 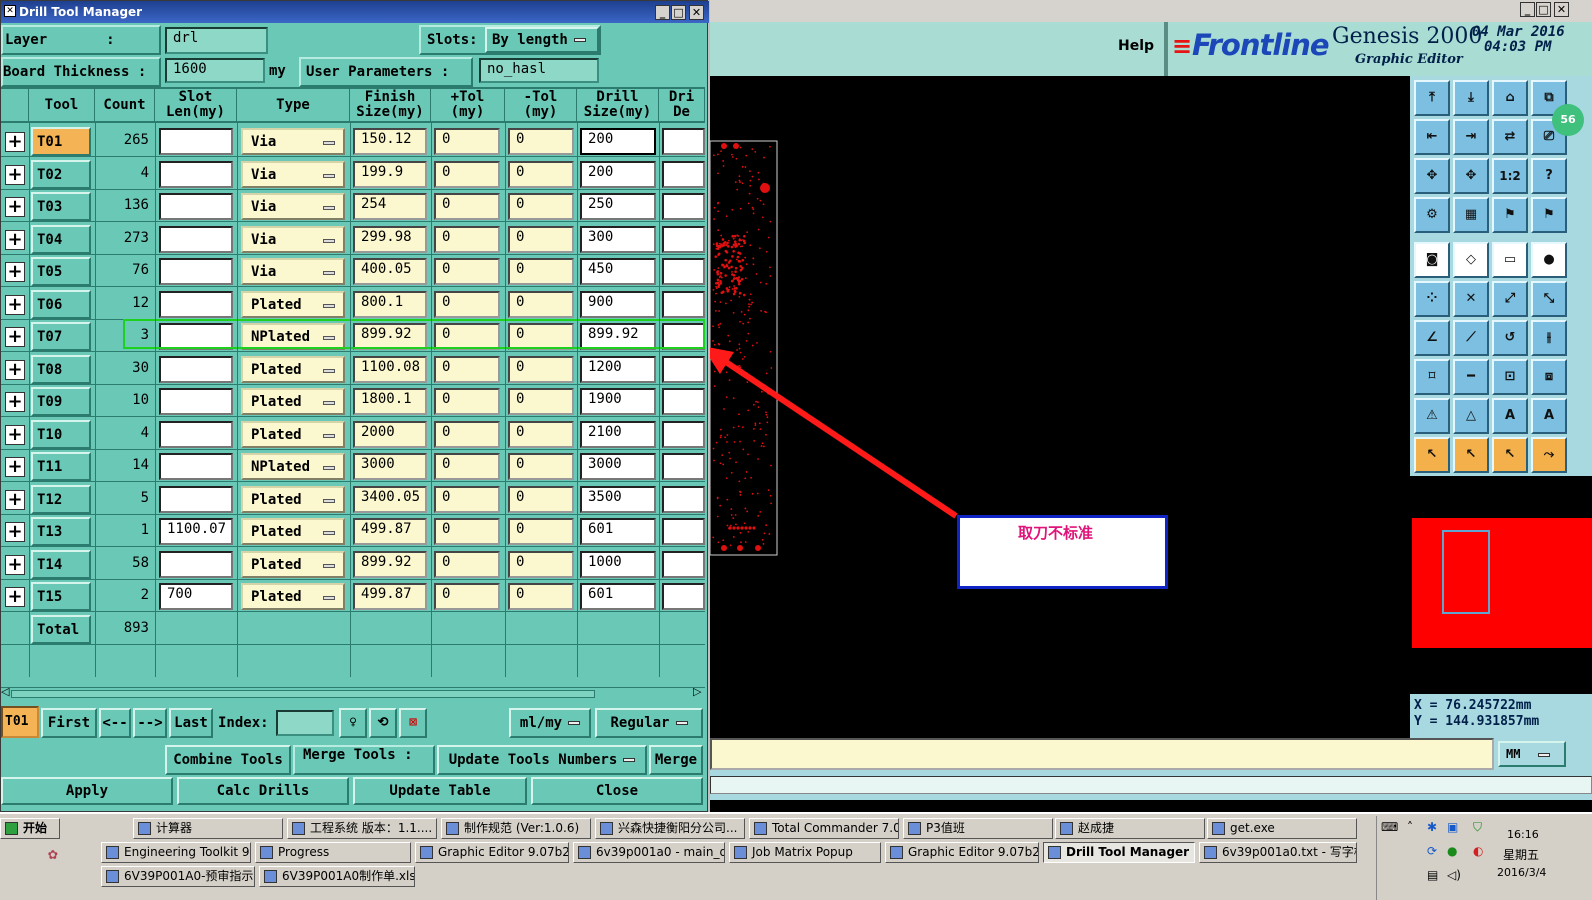 I want to click on keyboard-icon: ⌨, so click(x=1389, y=827).